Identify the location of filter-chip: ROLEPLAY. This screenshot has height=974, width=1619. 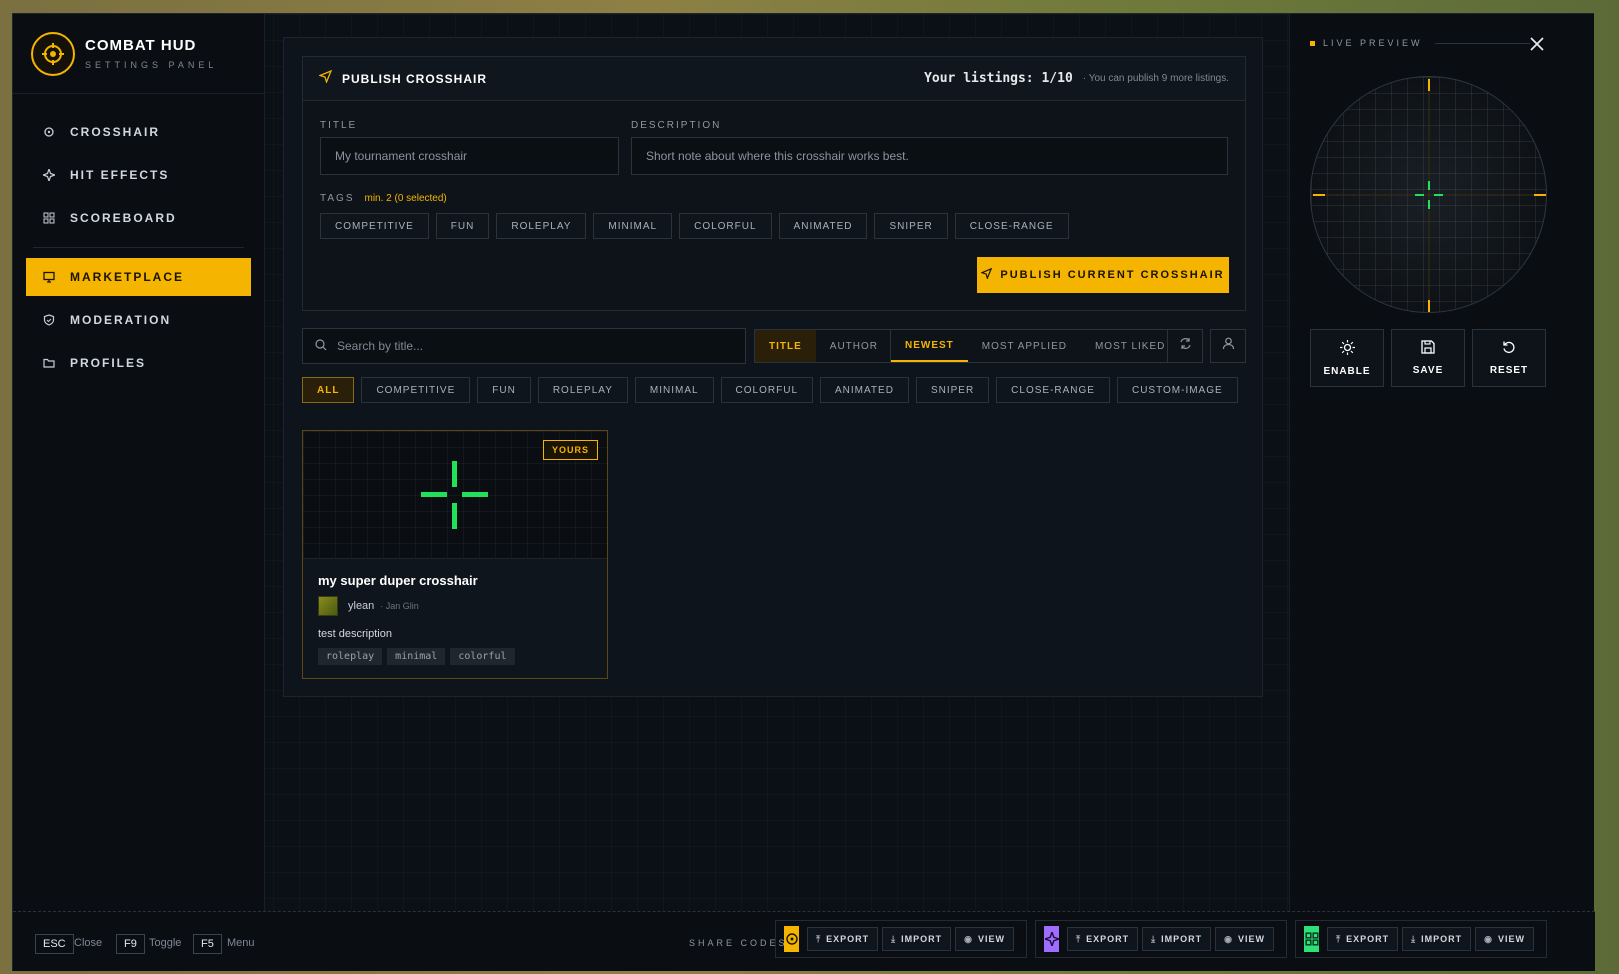
(582, 390).